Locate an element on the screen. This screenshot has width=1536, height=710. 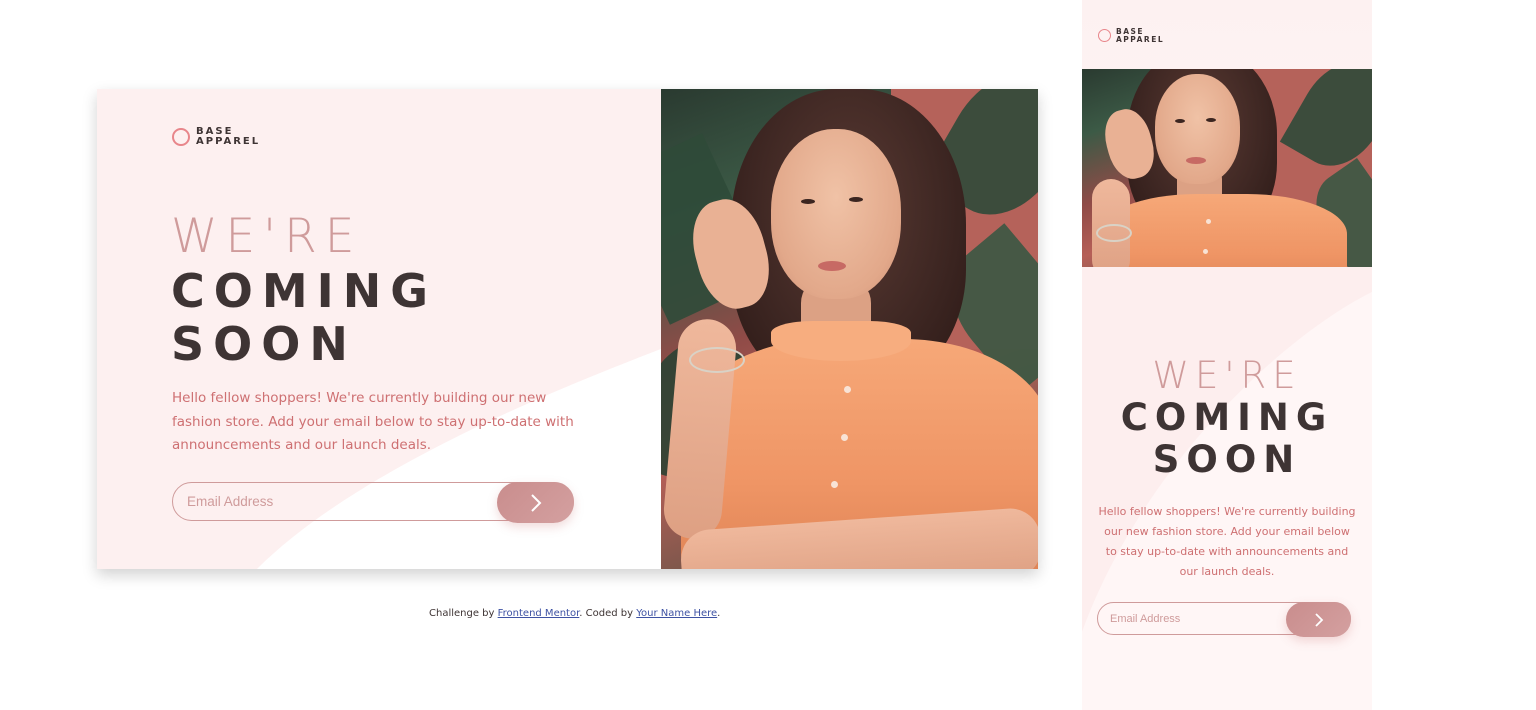
headline-bold-1: COMING is located at coordinates (304, 291).